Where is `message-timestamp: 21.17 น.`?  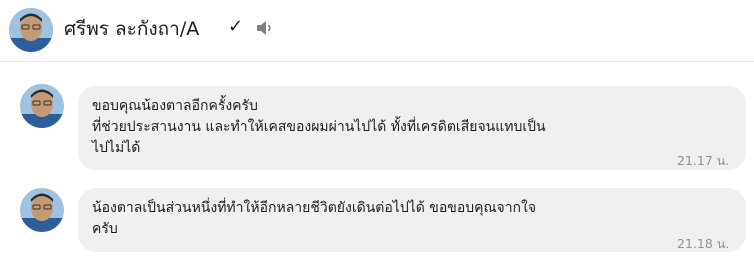 message-timestamp: 21.17 น. is located at coordinates (703, 160).